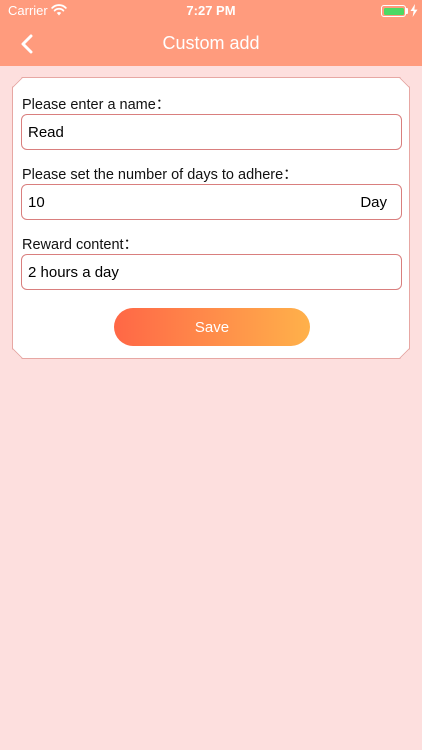  I want to click on days-label: Please set the number of days to adhere：, so click(160, 175).